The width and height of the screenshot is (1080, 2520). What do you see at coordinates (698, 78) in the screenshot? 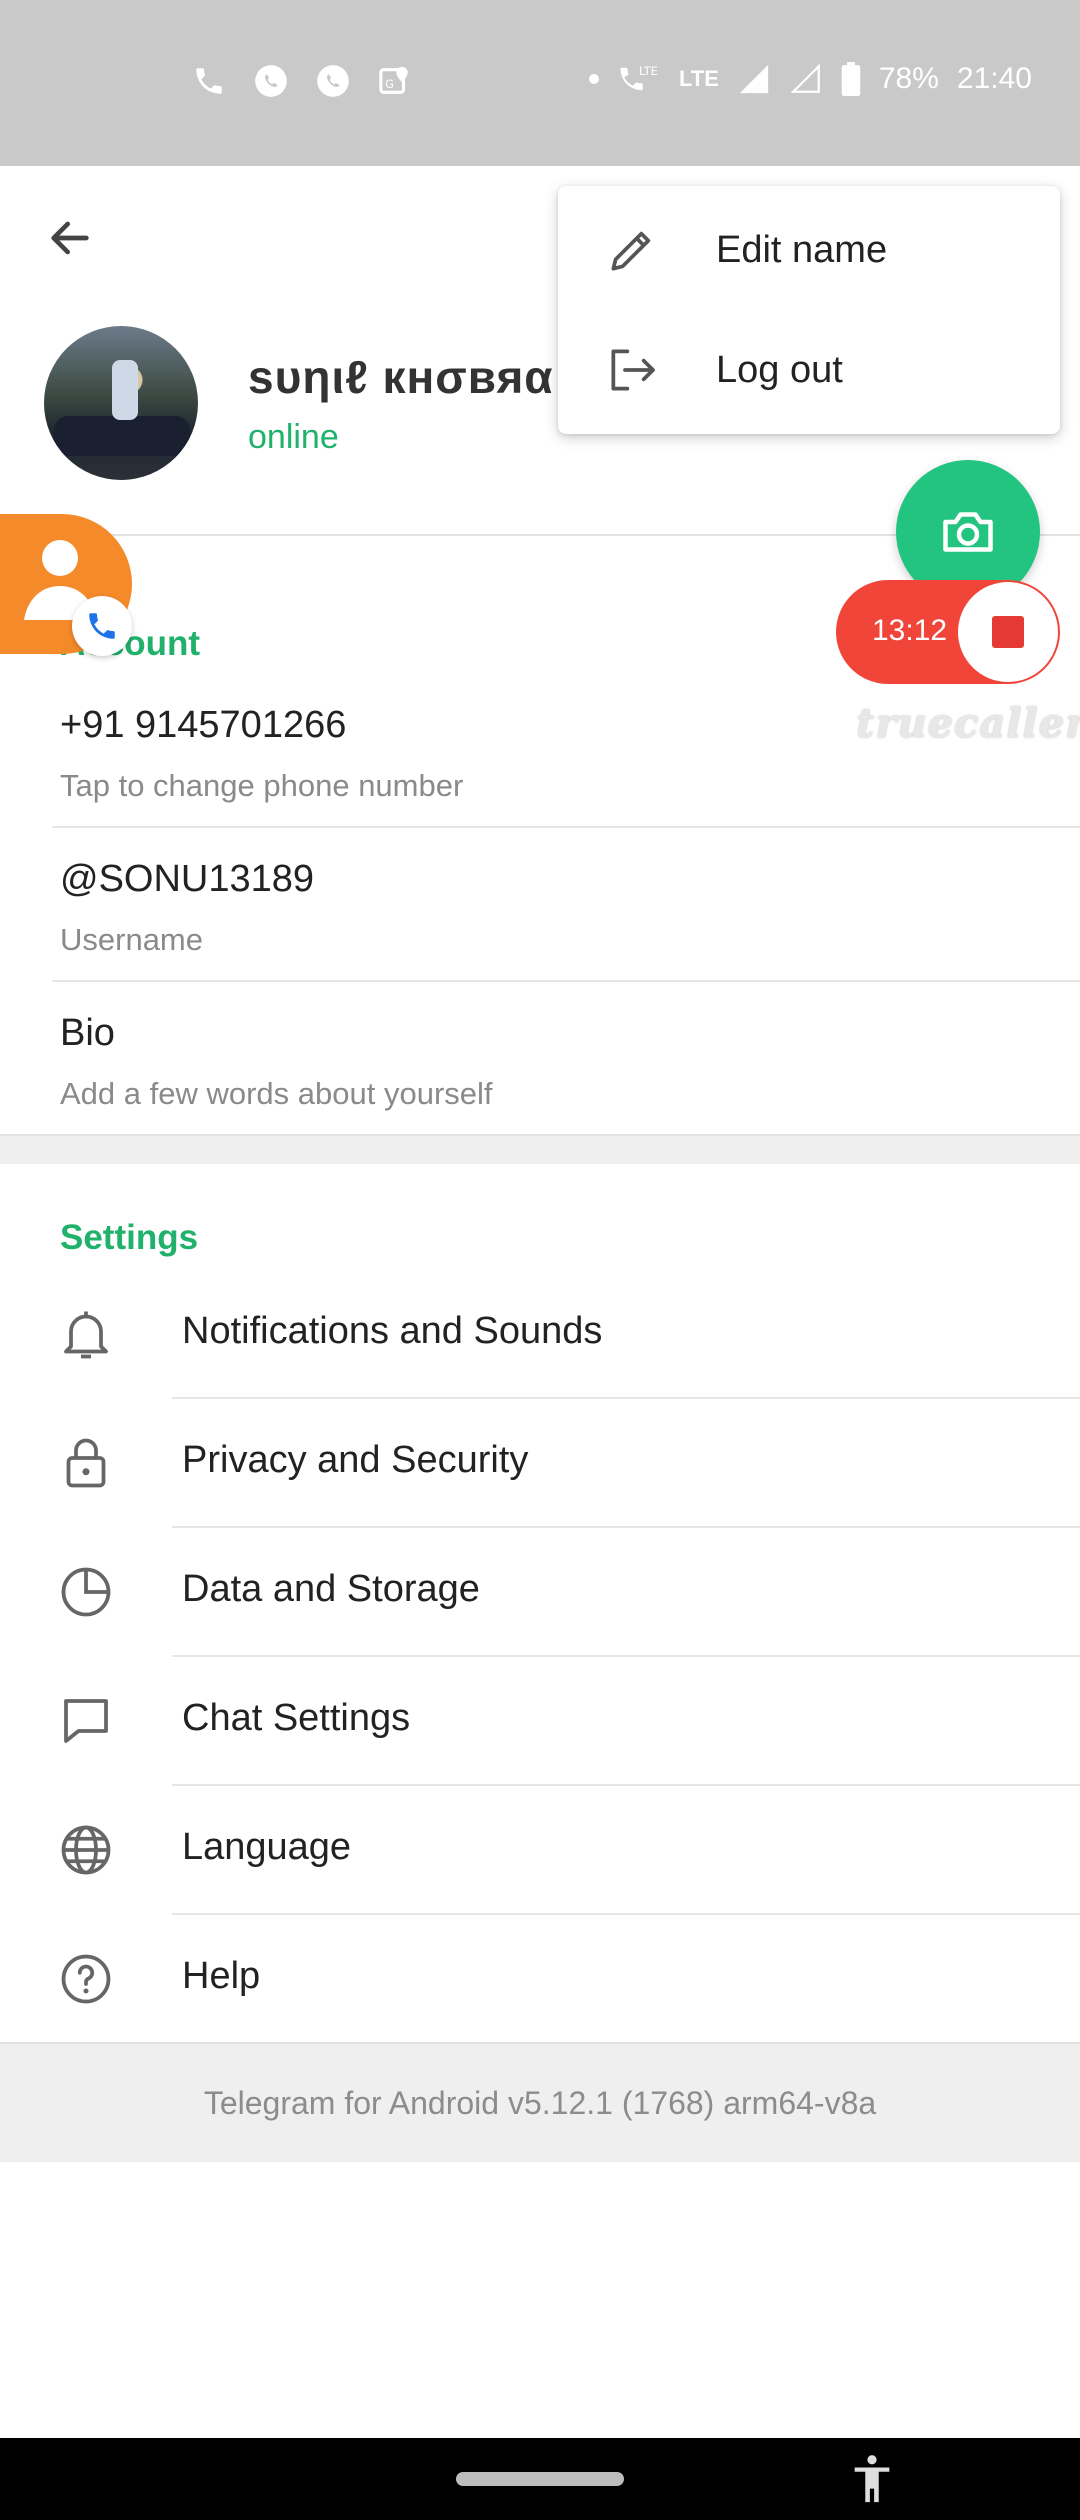
I see `lte-icon: LTE` at bounding box center [698, 78].